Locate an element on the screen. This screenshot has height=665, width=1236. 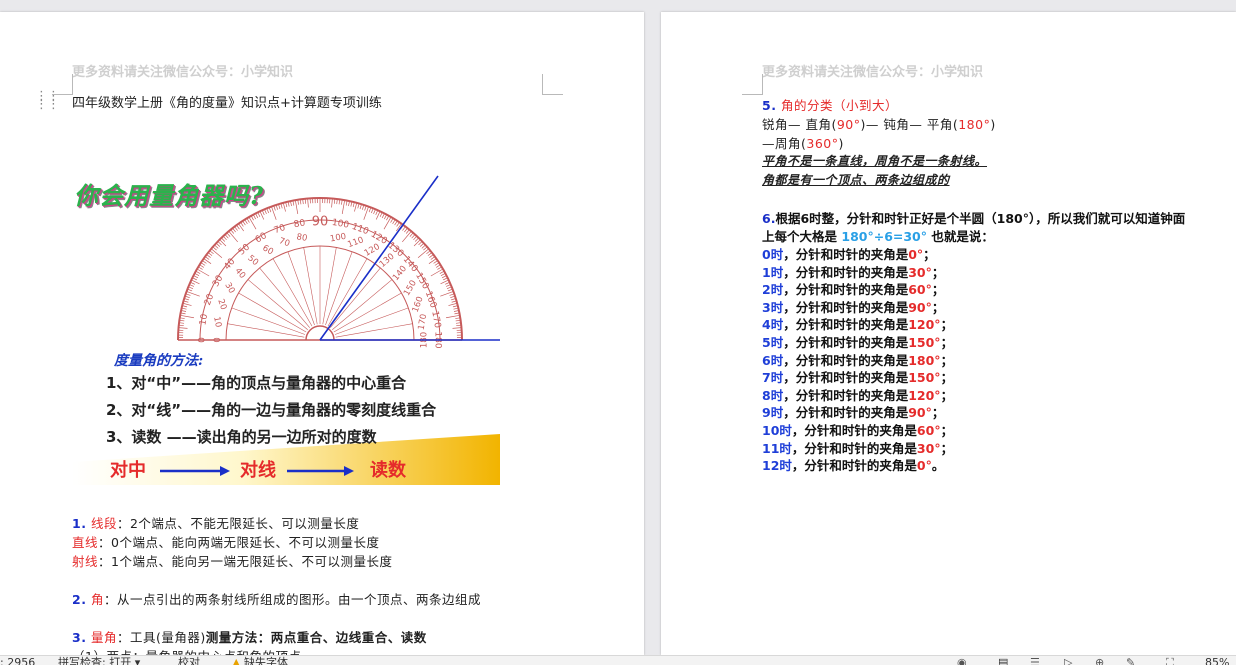
angle-classes-line-1: 锐角— 直角(90°)— 钝角— 平角(180°) is located at coordinates (879, 124).